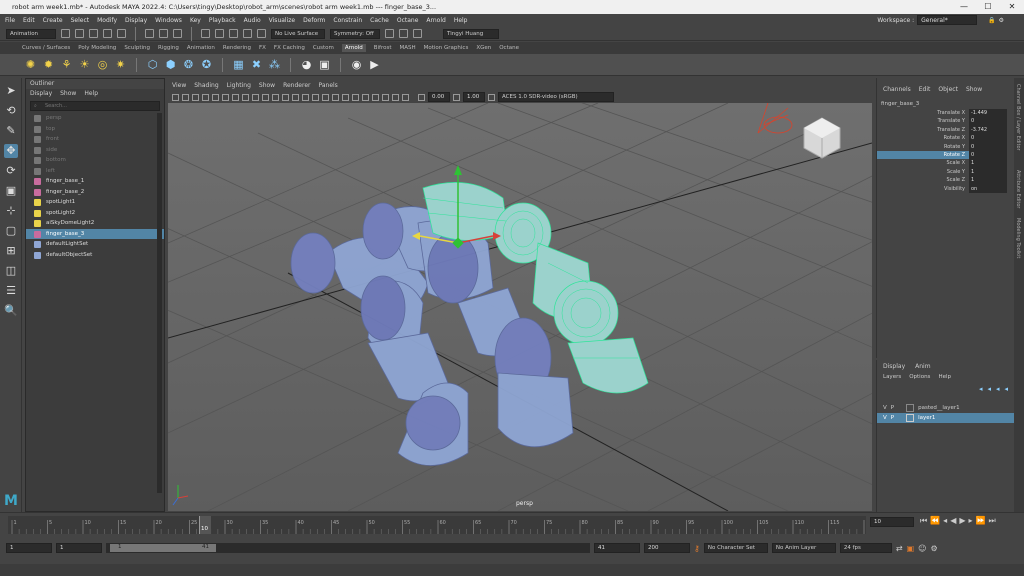 The height and width of the screenshot is (576, 1024). I want to click on physical-sky-icon: ✷, so click(120, 64).